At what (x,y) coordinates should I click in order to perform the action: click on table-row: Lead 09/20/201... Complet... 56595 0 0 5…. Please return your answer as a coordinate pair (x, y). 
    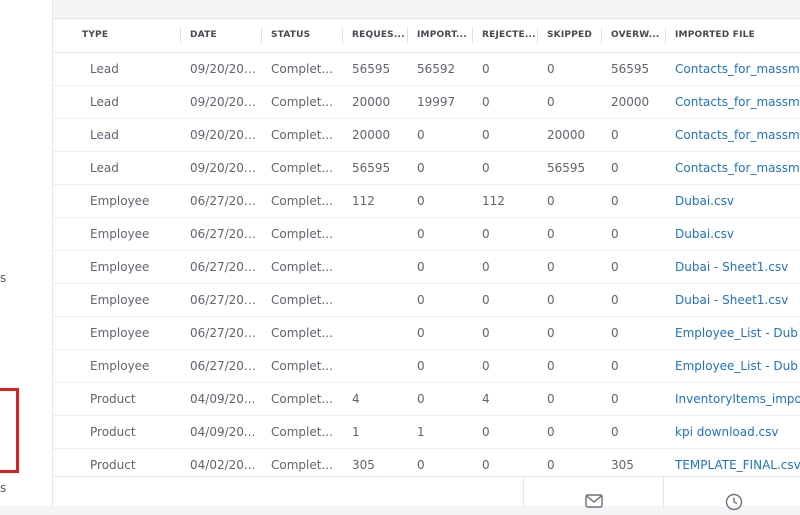
    Looking at the image, I should click on (426, 168).